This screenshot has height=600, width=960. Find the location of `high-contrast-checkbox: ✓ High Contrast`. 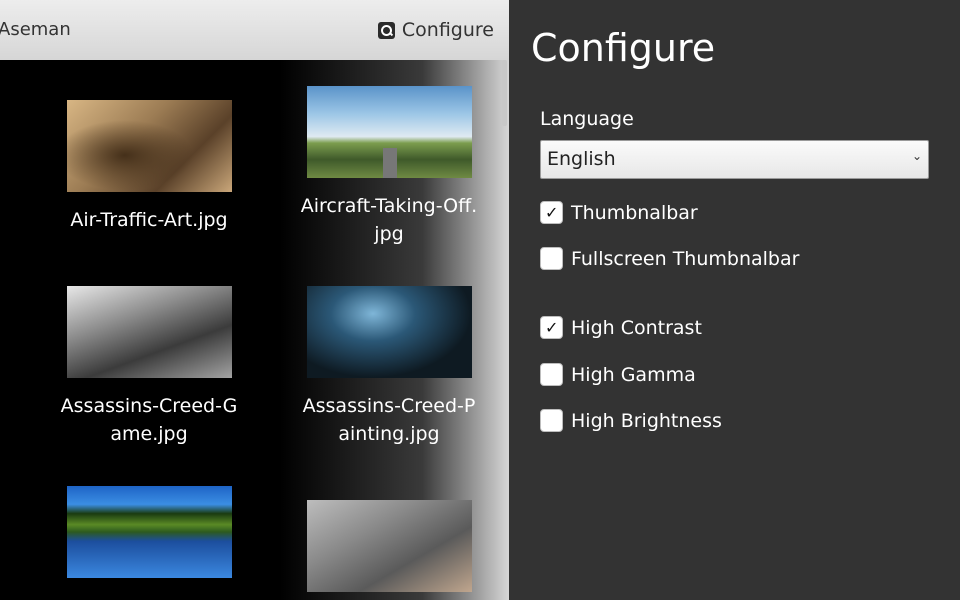

high-contrast-checkbox: ✓ High Contrast is located at coordinates (621, 327).